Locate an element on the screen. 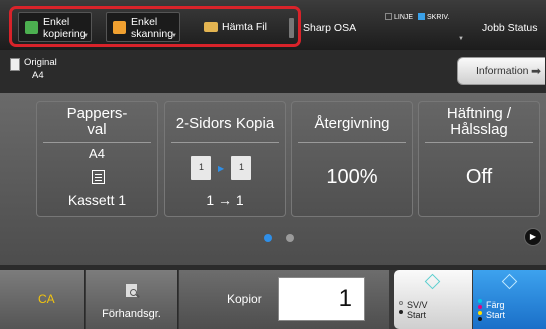 This screenshot has width=546, height=329. tile-title: 2-Sidors Kopia is located at coordinates (225, 123).